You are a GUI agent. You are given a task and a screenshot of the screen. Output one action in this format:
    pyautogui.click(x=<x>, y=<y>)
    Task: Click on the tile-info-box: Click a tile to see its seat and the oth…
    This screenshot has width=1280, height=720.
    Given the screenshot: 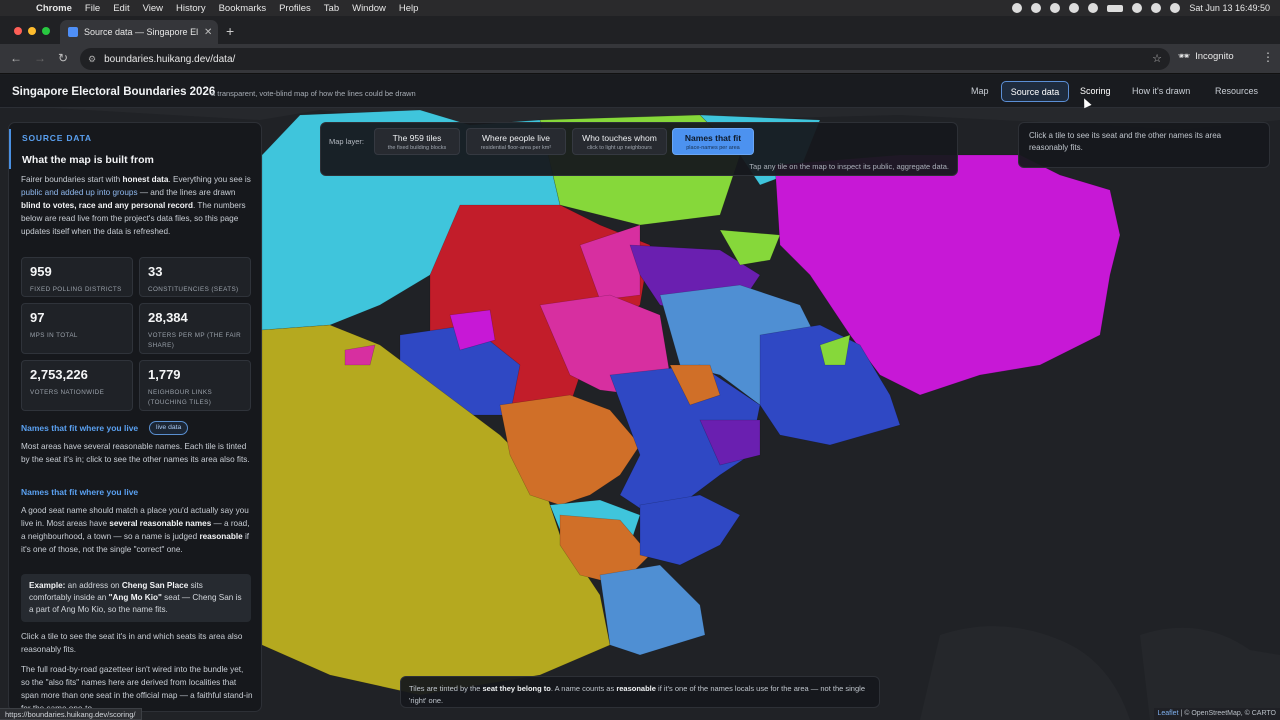 What is the action you would take?
    pyautogui.click(x=1144, y=145)
    